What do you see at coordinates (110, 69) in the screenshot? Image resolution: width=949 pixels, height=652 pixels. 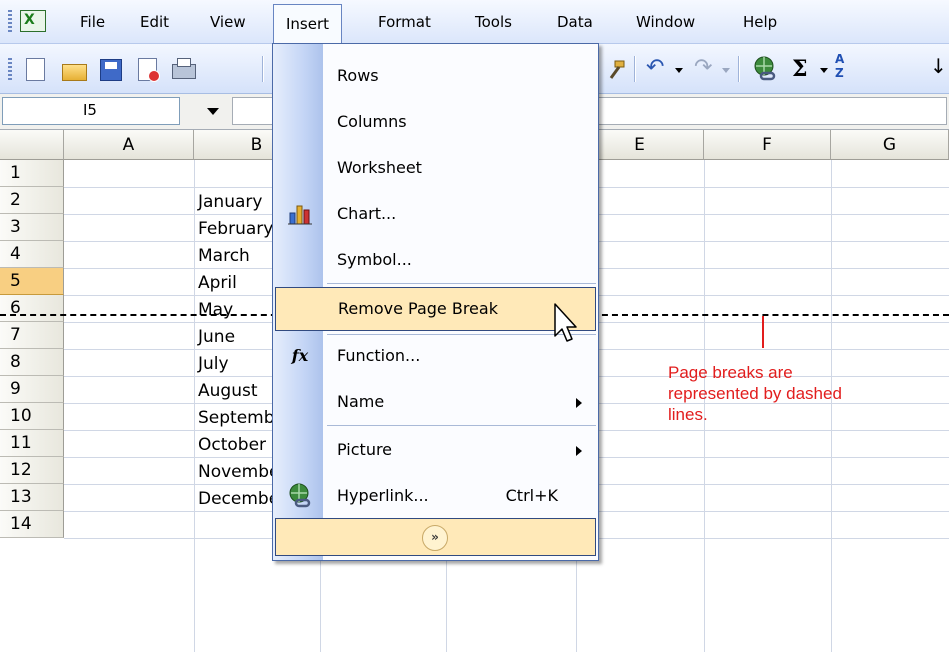 I see `save-icon` at bounding box center [110, 69].